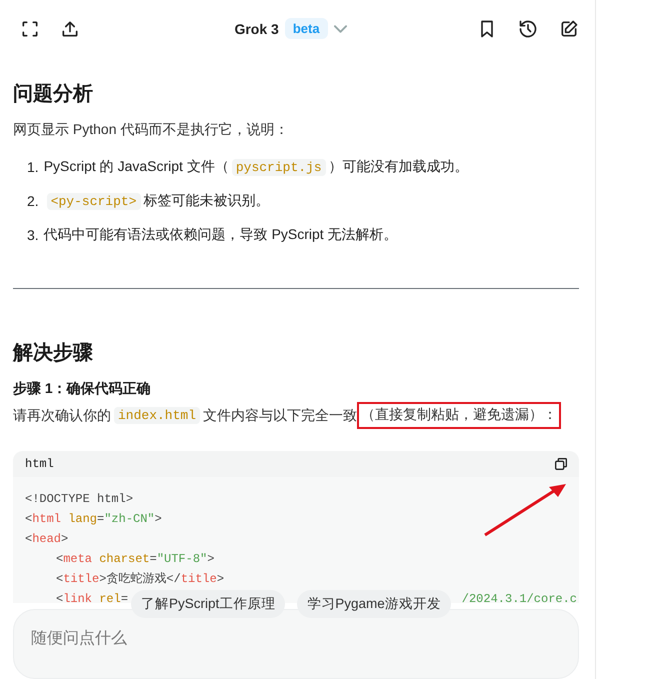 Image resolution: width=663 pixels, height=679 pixels. Describe the element at coordinates (280, 415) in the screenshot. I see `body-text: 文件内容与以下完全一致` at that location.